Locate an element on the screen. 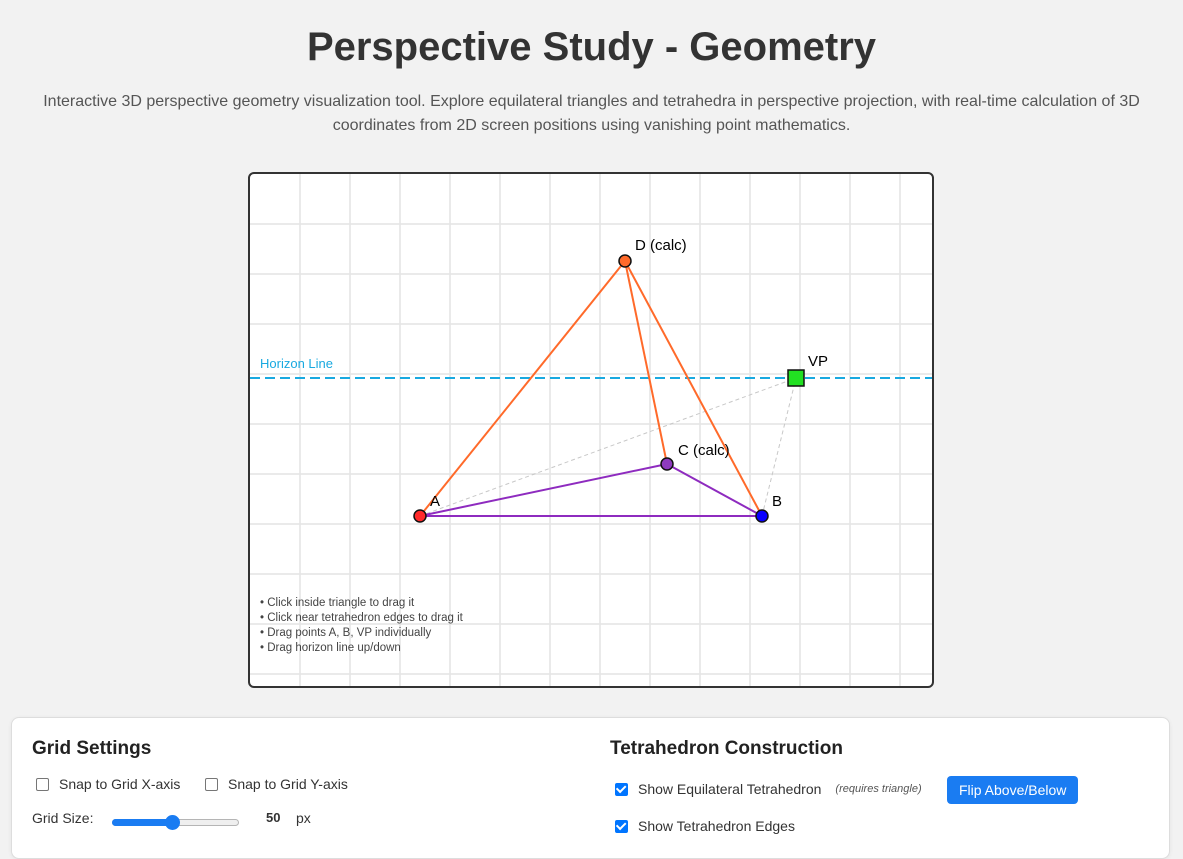  point-c-calculated is located at coordinates (667, 464).